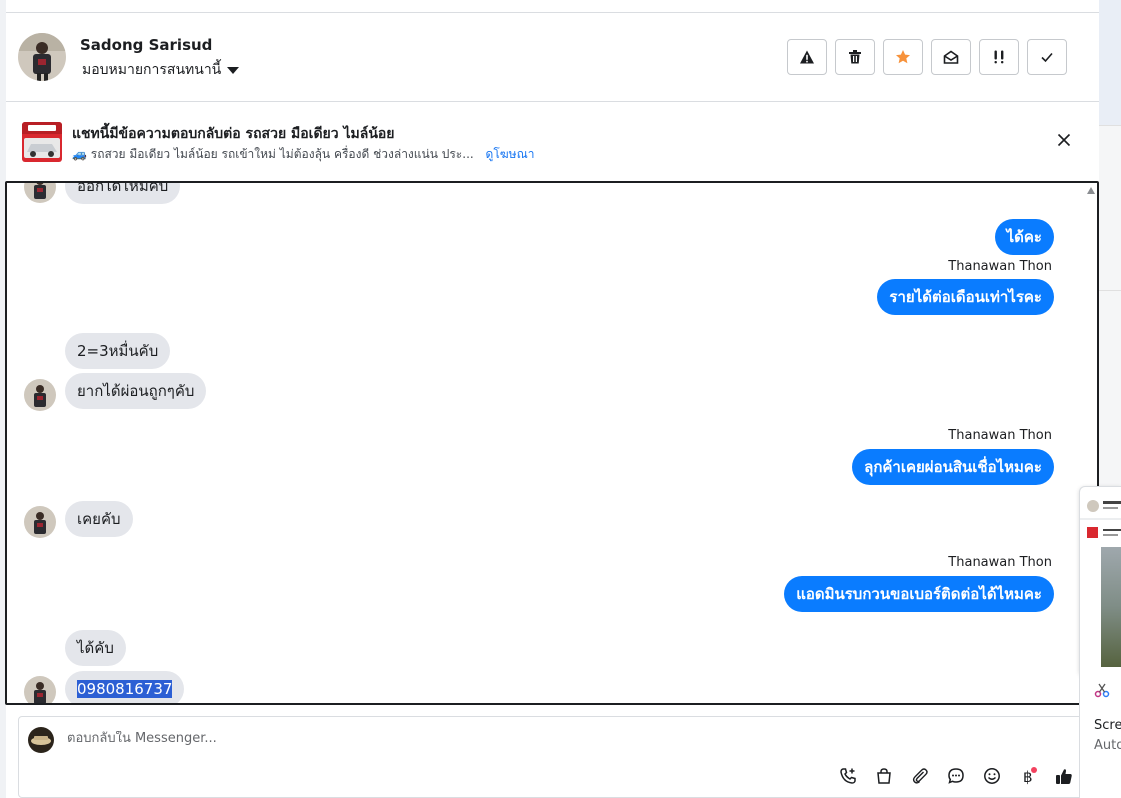 Image resolution: width=1121 pixels, height=798 pixels. I want to click on scroll-up-arrow-icon, so click(1091, 190).